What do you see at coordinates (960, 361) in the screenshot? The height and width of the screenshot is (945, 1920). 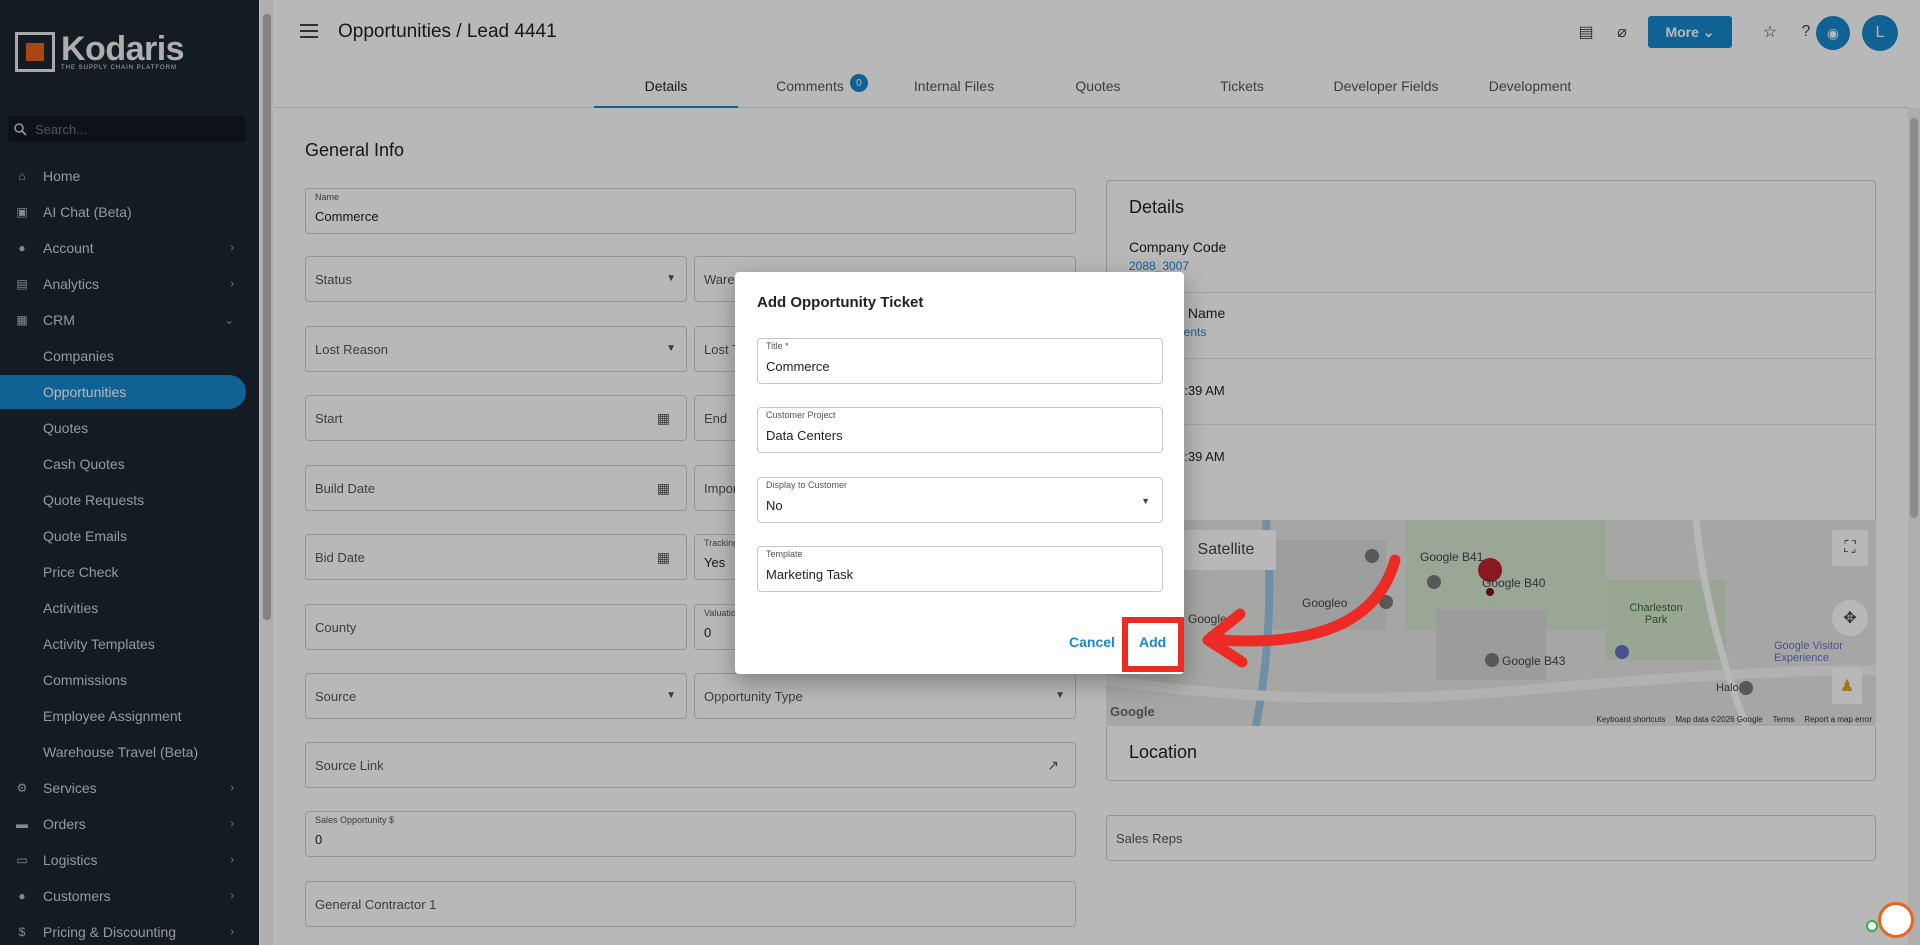 I see `title-field: Title * Commerce` at bounding box center [960, 361].